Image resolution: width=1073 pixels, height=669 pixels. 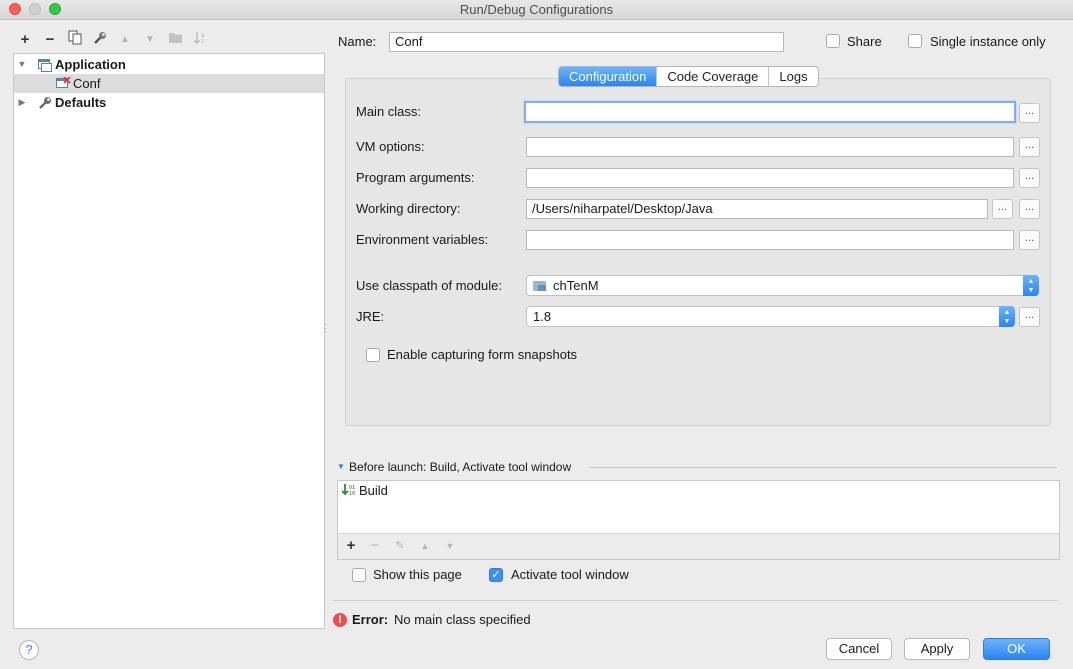 I want to click on folder-icon, so click(x=175, y=40).